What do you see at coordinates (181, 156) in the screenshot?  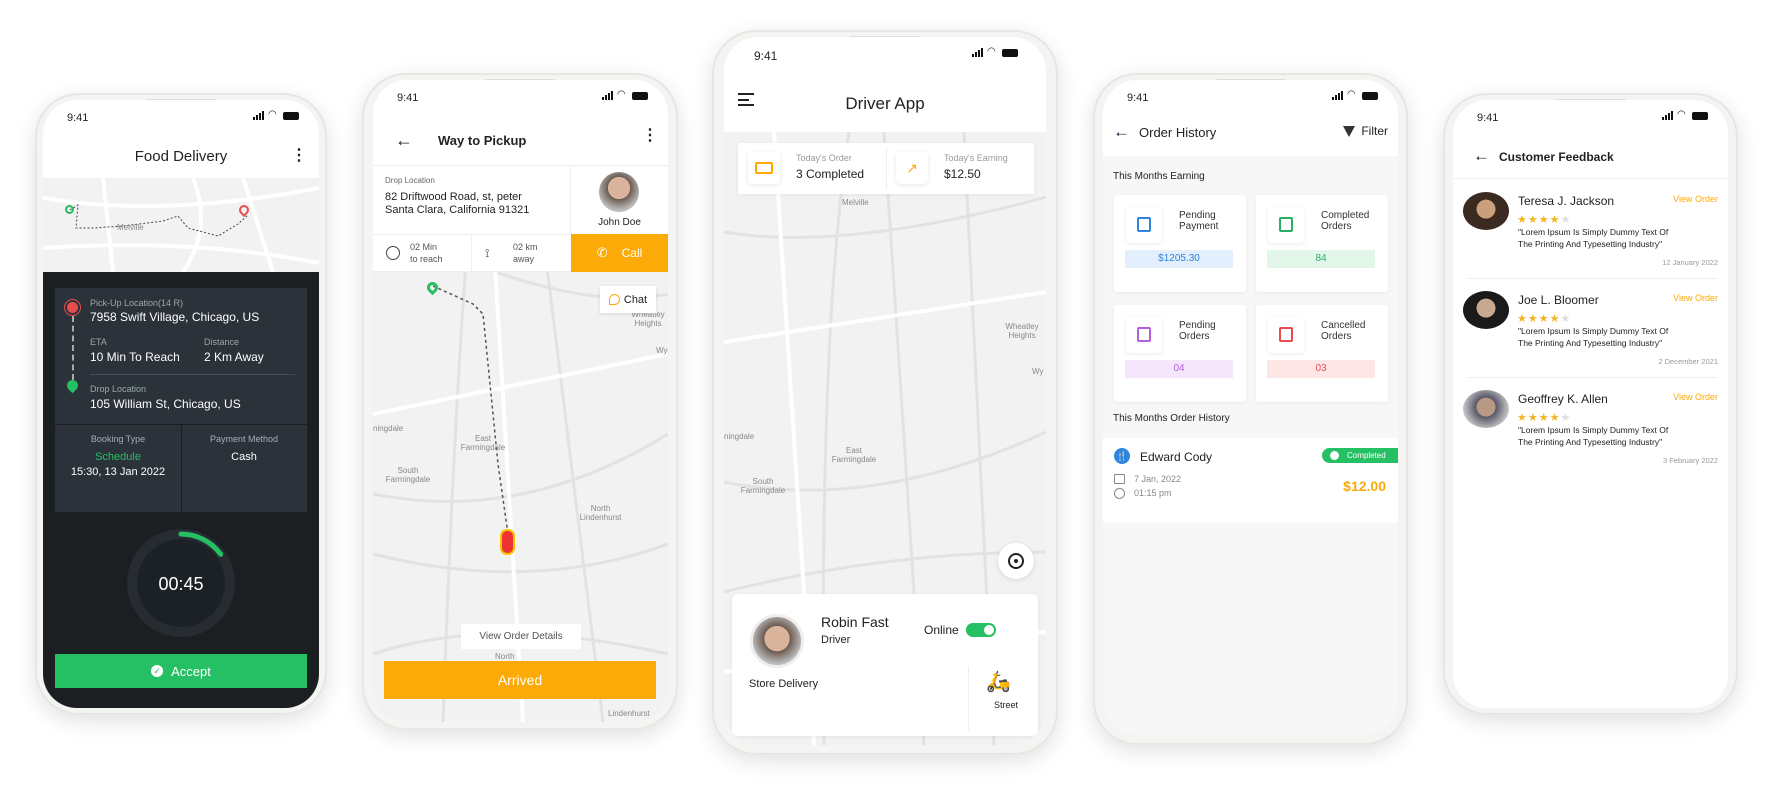 I see `page-title: Food Delivery` at bounding box center [181, 156].